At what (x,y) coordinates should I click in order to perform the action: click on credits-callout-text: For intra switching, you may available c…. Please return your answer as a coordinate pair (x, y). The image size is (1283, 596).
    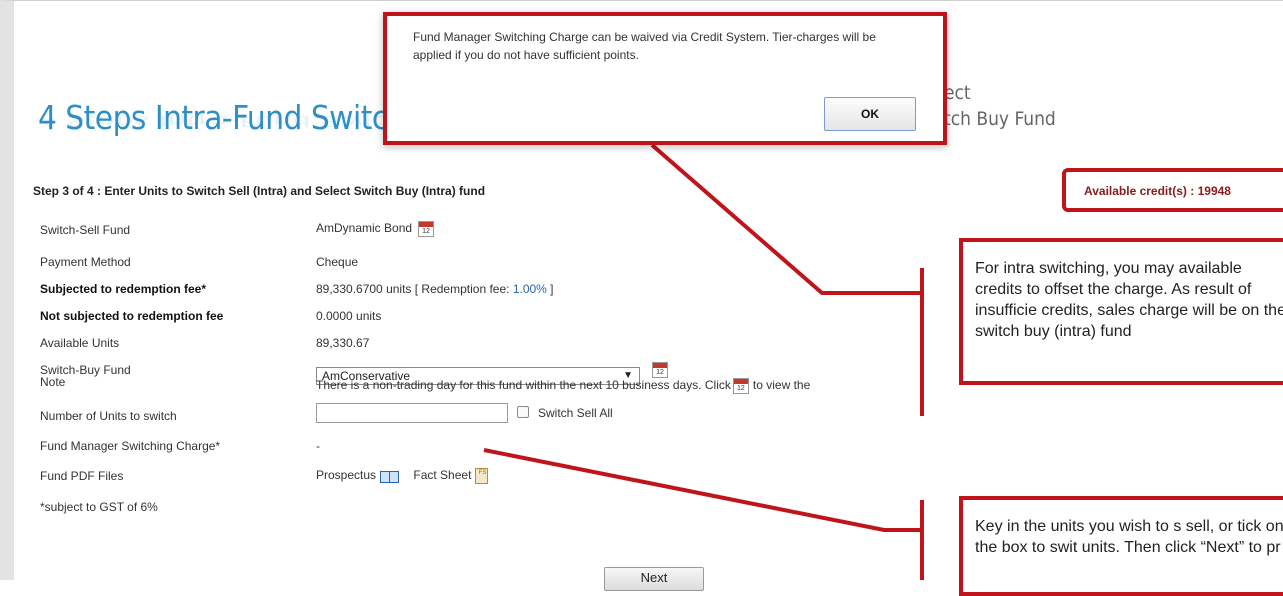
    Looking at the image, I should click on (1129, 300).